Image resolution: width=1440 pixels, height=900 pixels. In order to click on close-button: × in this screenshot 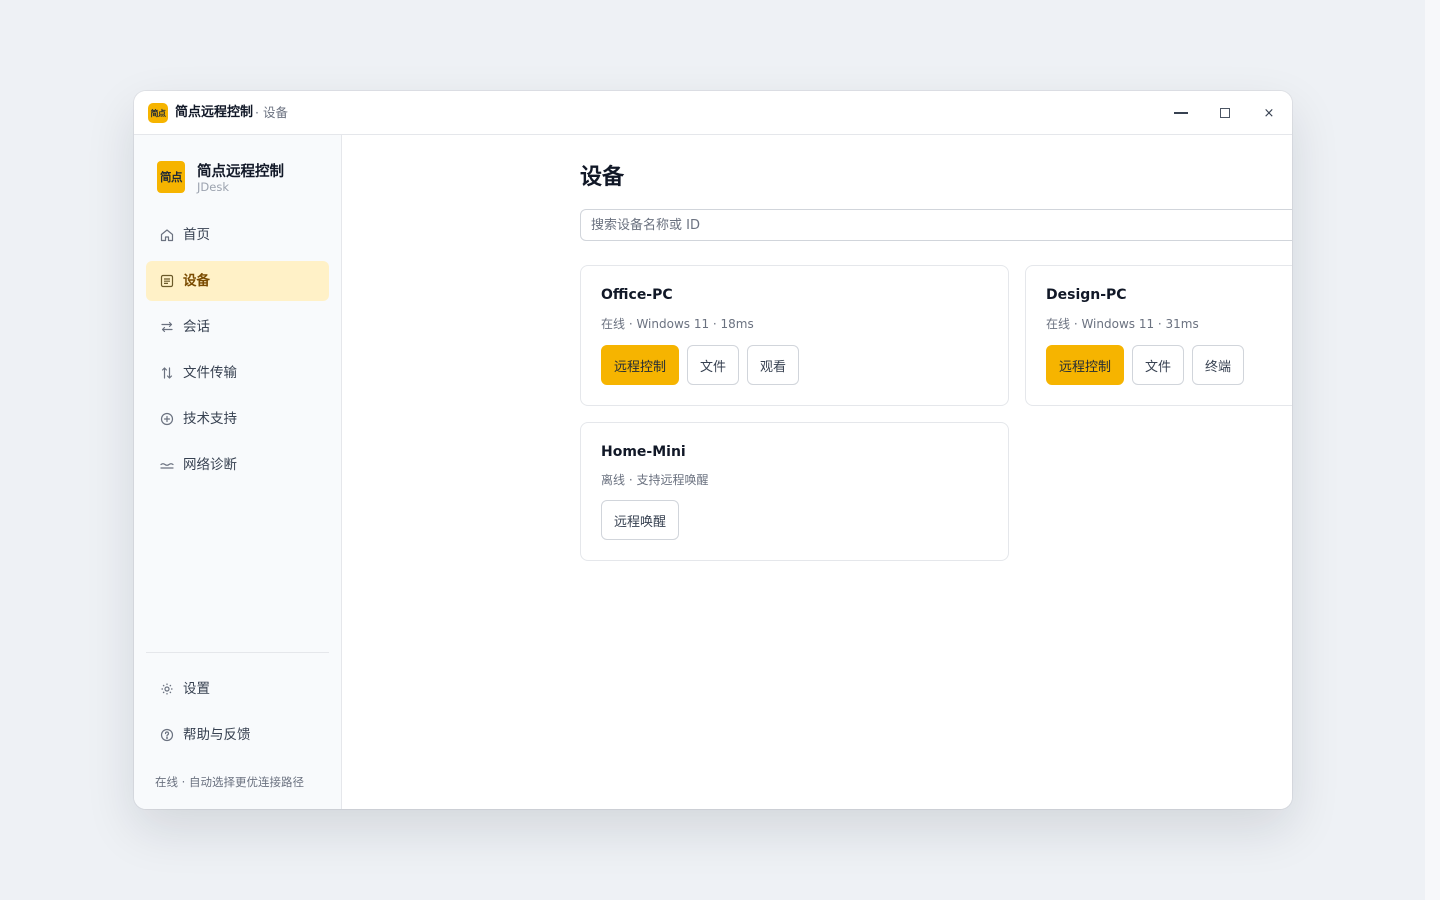, I will do `click(1269, 113)`.